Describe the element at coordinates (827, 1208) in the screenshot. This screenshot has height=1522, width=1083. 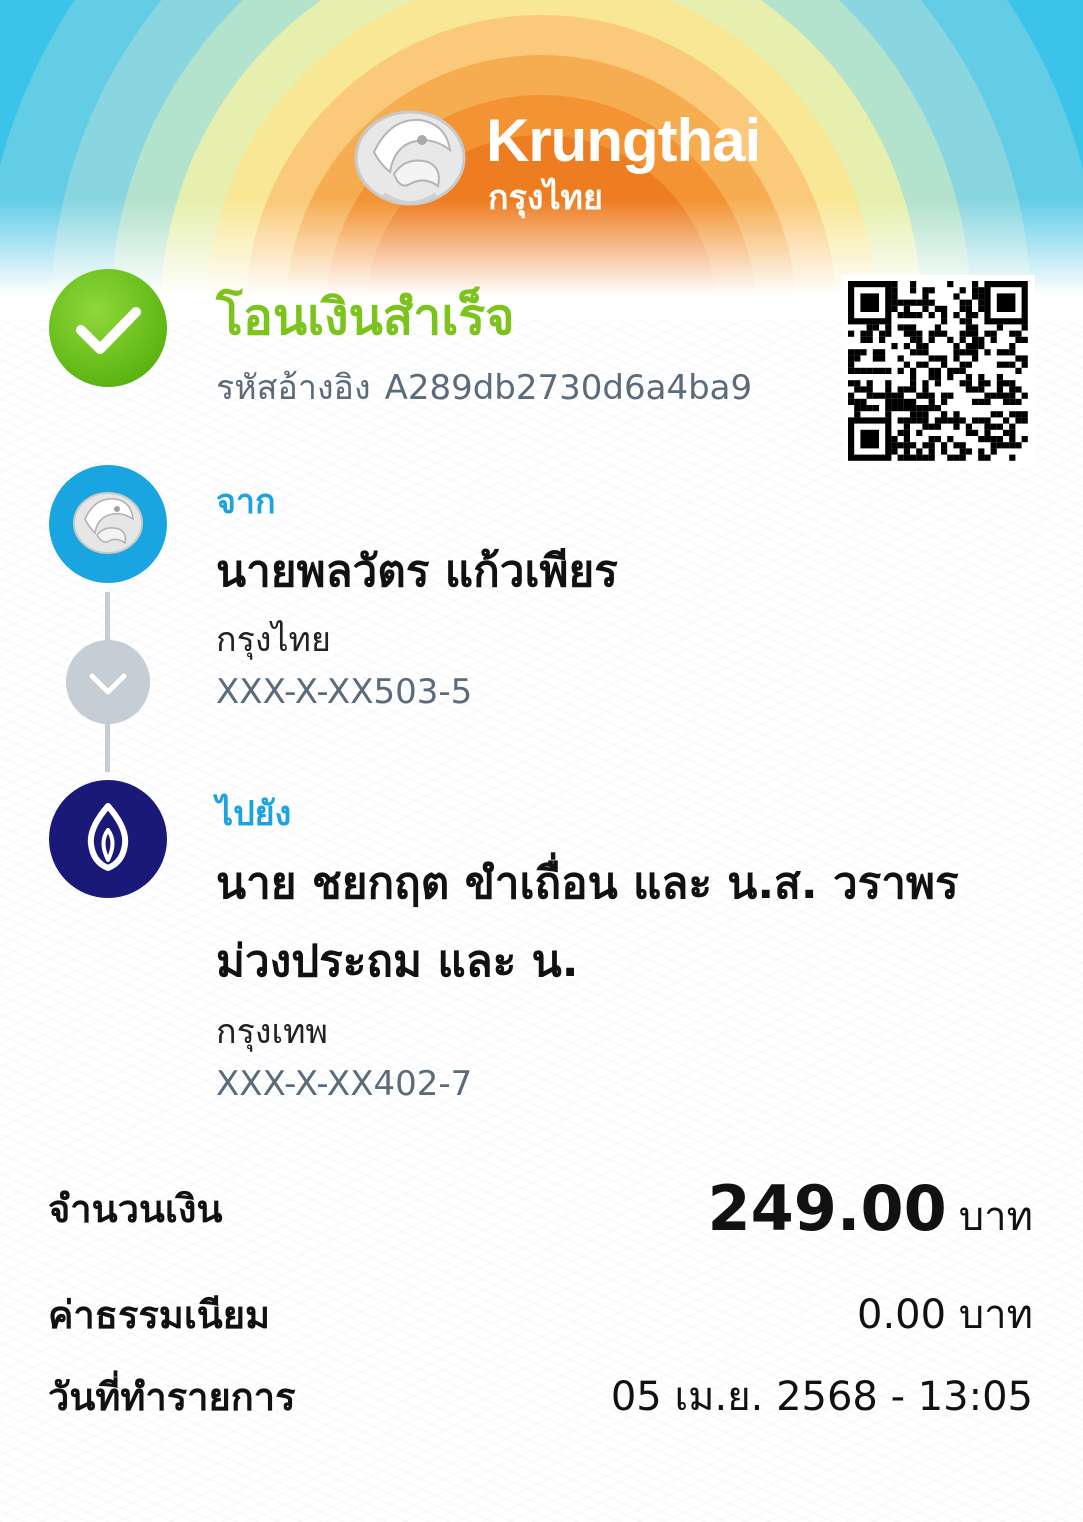
I see `amount-value: 249.00` at that location.